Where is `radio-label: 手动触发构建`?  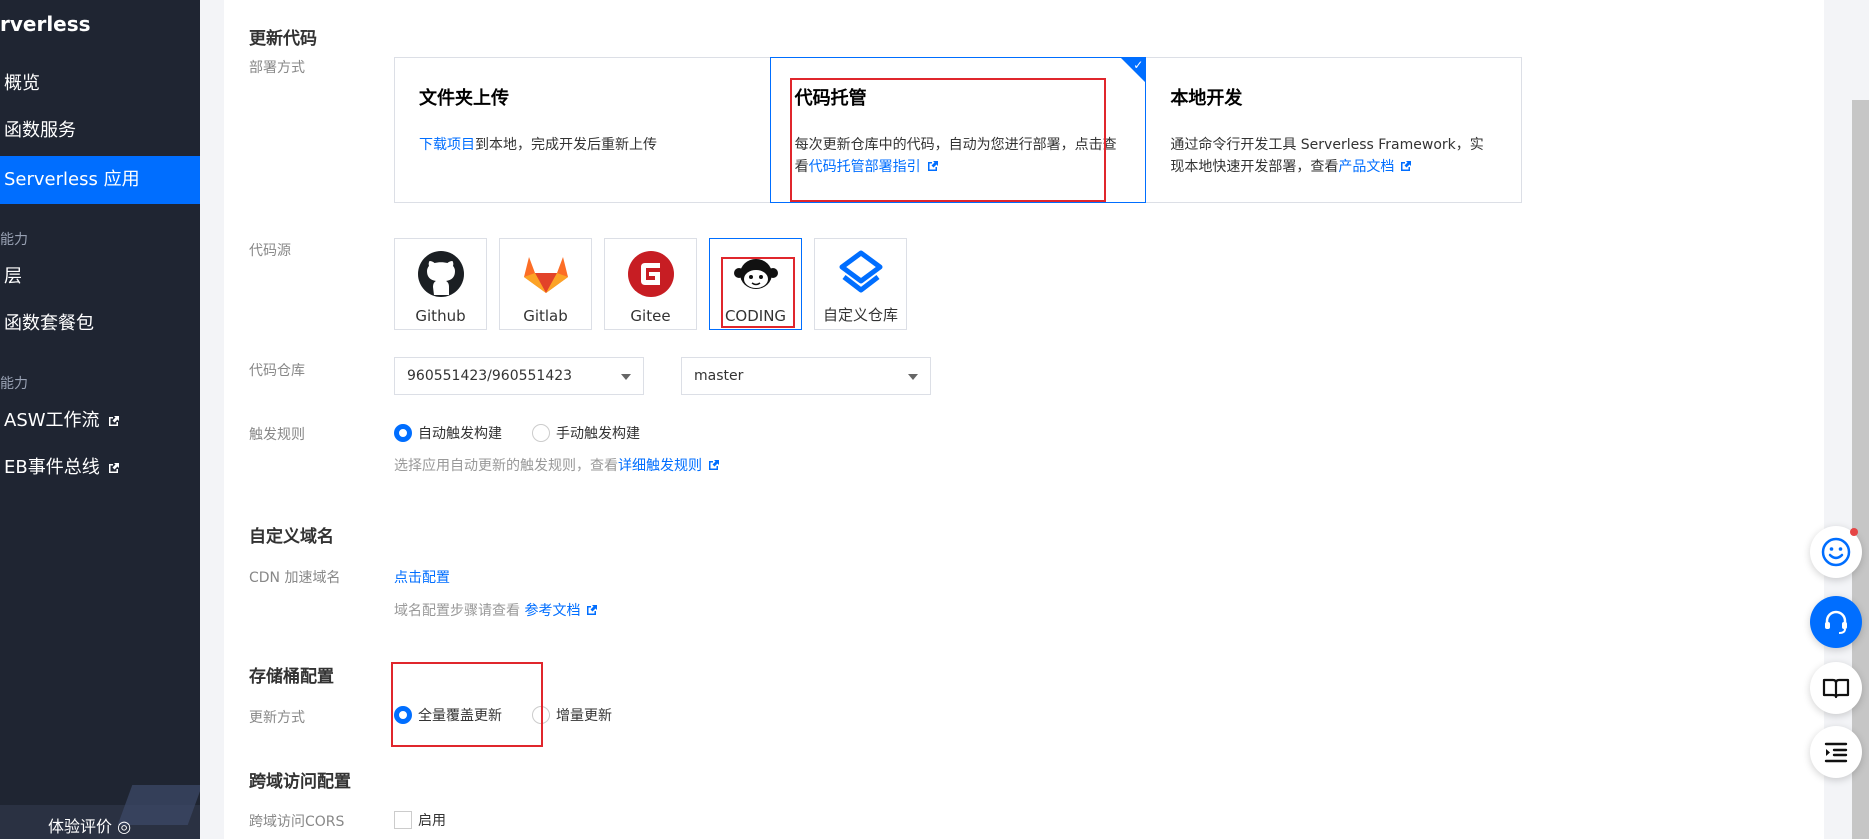
radio-label: 手动触发构建 is located at coordinates (598, 434).